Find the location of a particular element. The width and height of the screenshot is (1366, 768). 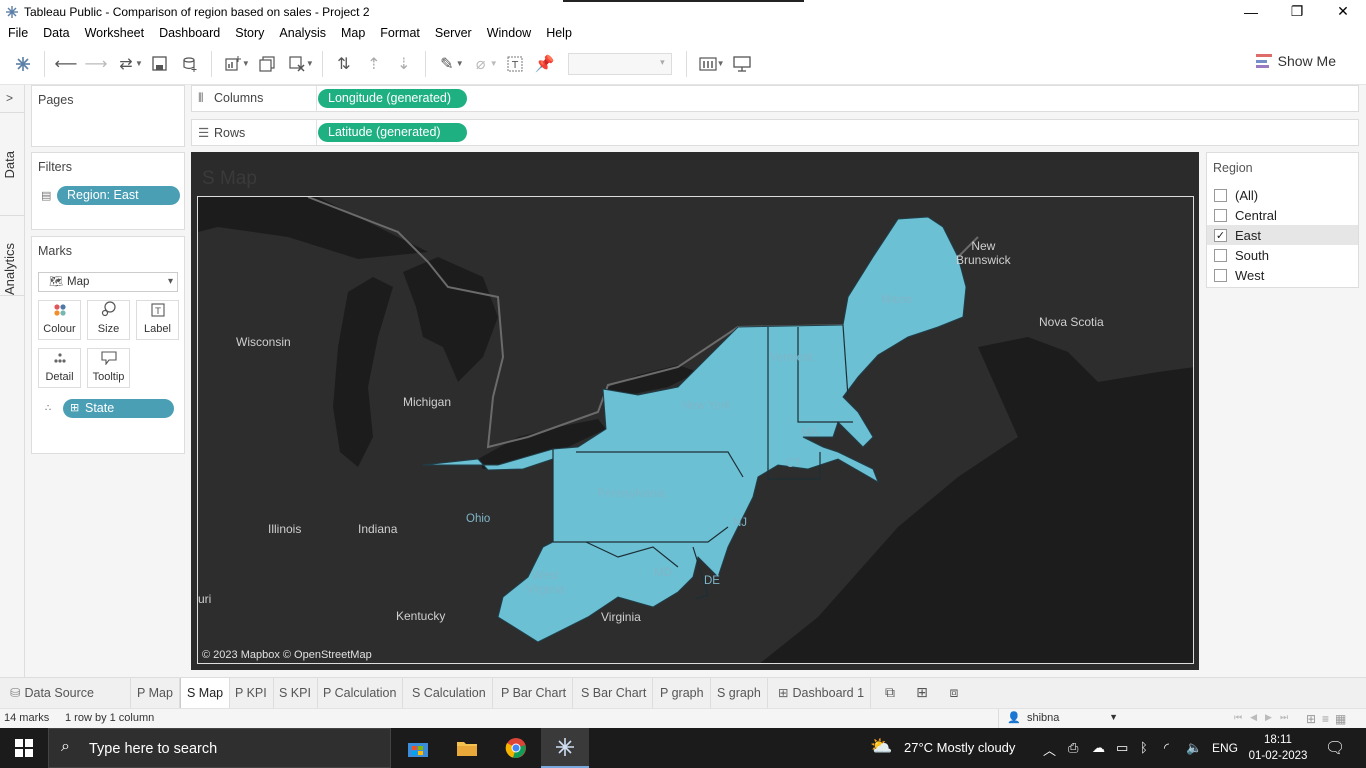

restore-button: ❐ is located at coordinates (1297, 11).